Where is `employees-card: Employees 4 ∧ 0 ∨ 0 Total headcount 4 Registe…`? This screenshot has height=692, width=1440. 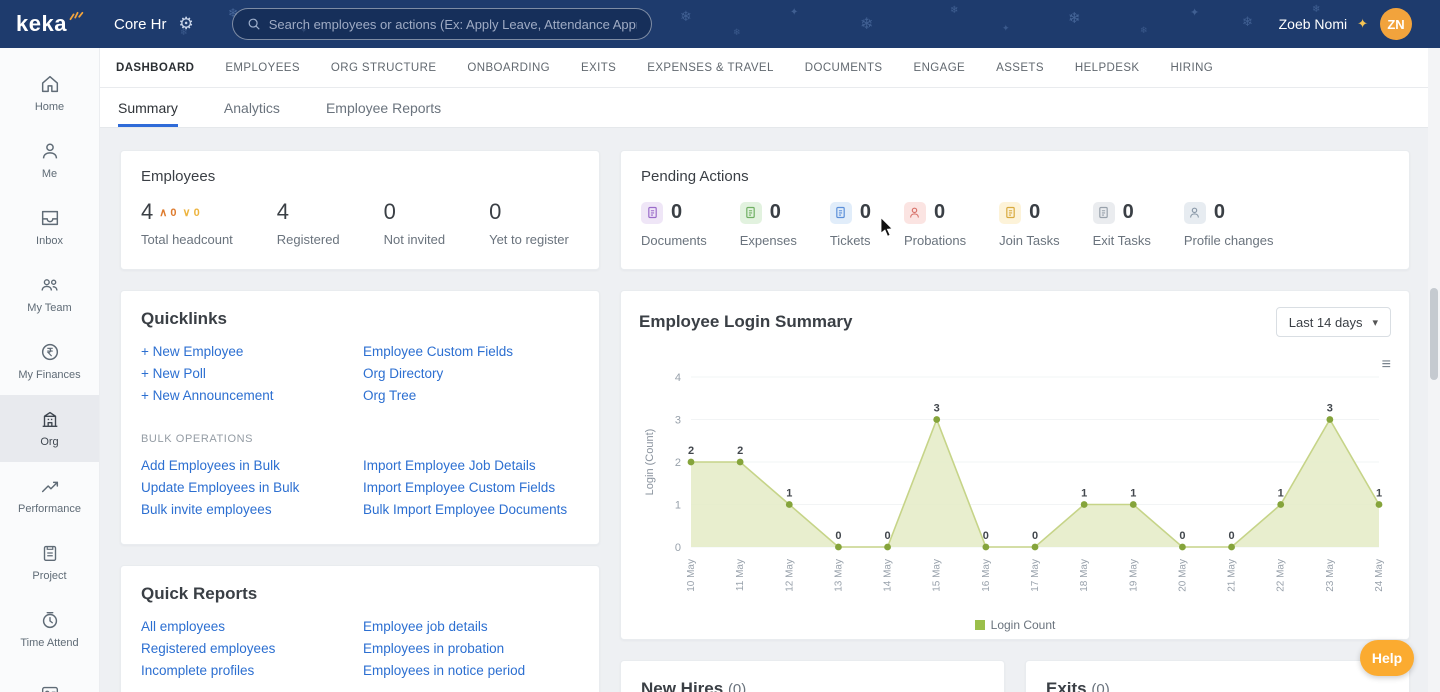 employees-card: Employees 4 ∧ 0 ∨ 0 Total headcount 4 Registe… is located at coordinates (360, 210).